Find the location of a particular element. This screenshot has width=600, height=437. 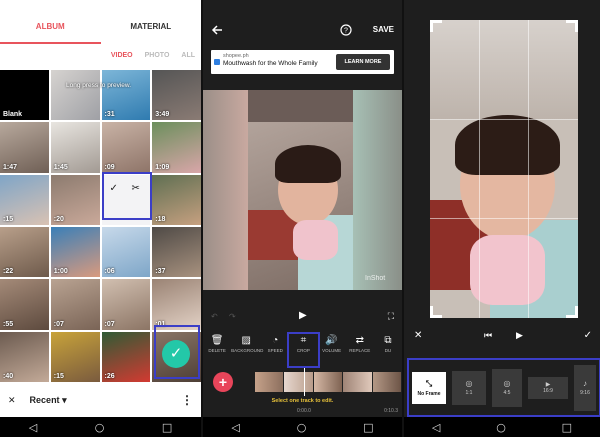

media-cell: 3:49 is located at coordinates (176, 95).